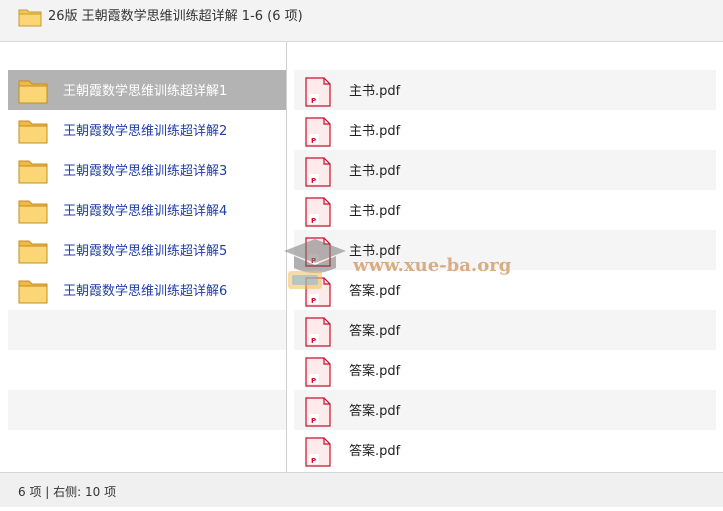 The height and width of the screenshot is (511, 723). I want to click on folder-item: 王朝霞数学思维训练超详解6, so click(147, 290).